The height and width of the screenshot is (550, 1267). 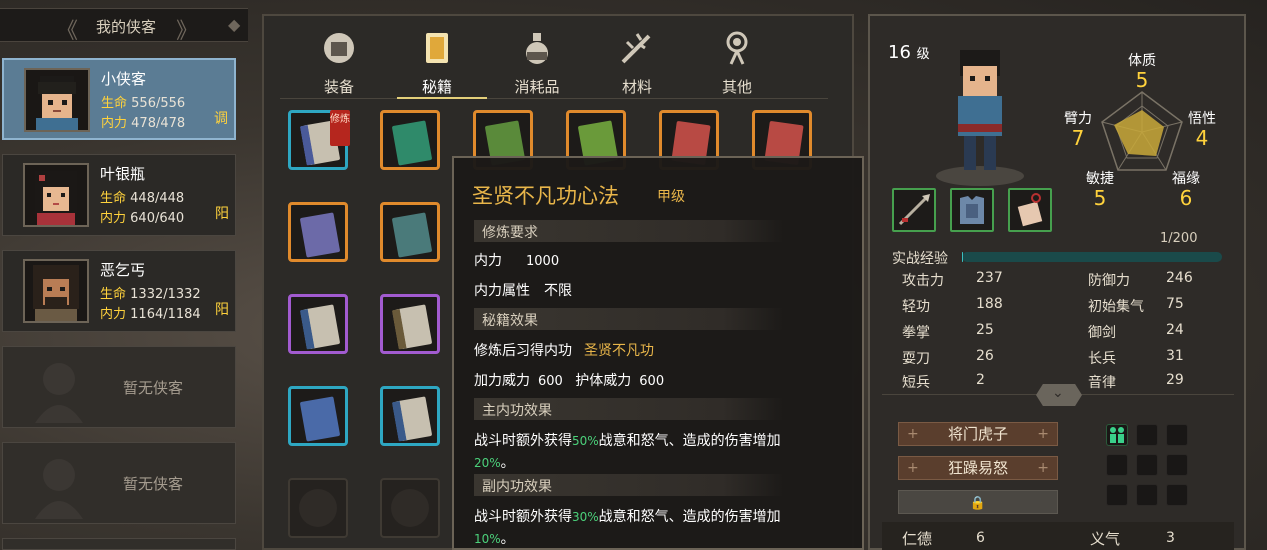 What do you see at coordinates (627, 517) in the screenshot?
I see `sub-effect-text: 战斗时额外获得30%战意和怒气、造成的伤害增加` at bounding box center [627, 517].